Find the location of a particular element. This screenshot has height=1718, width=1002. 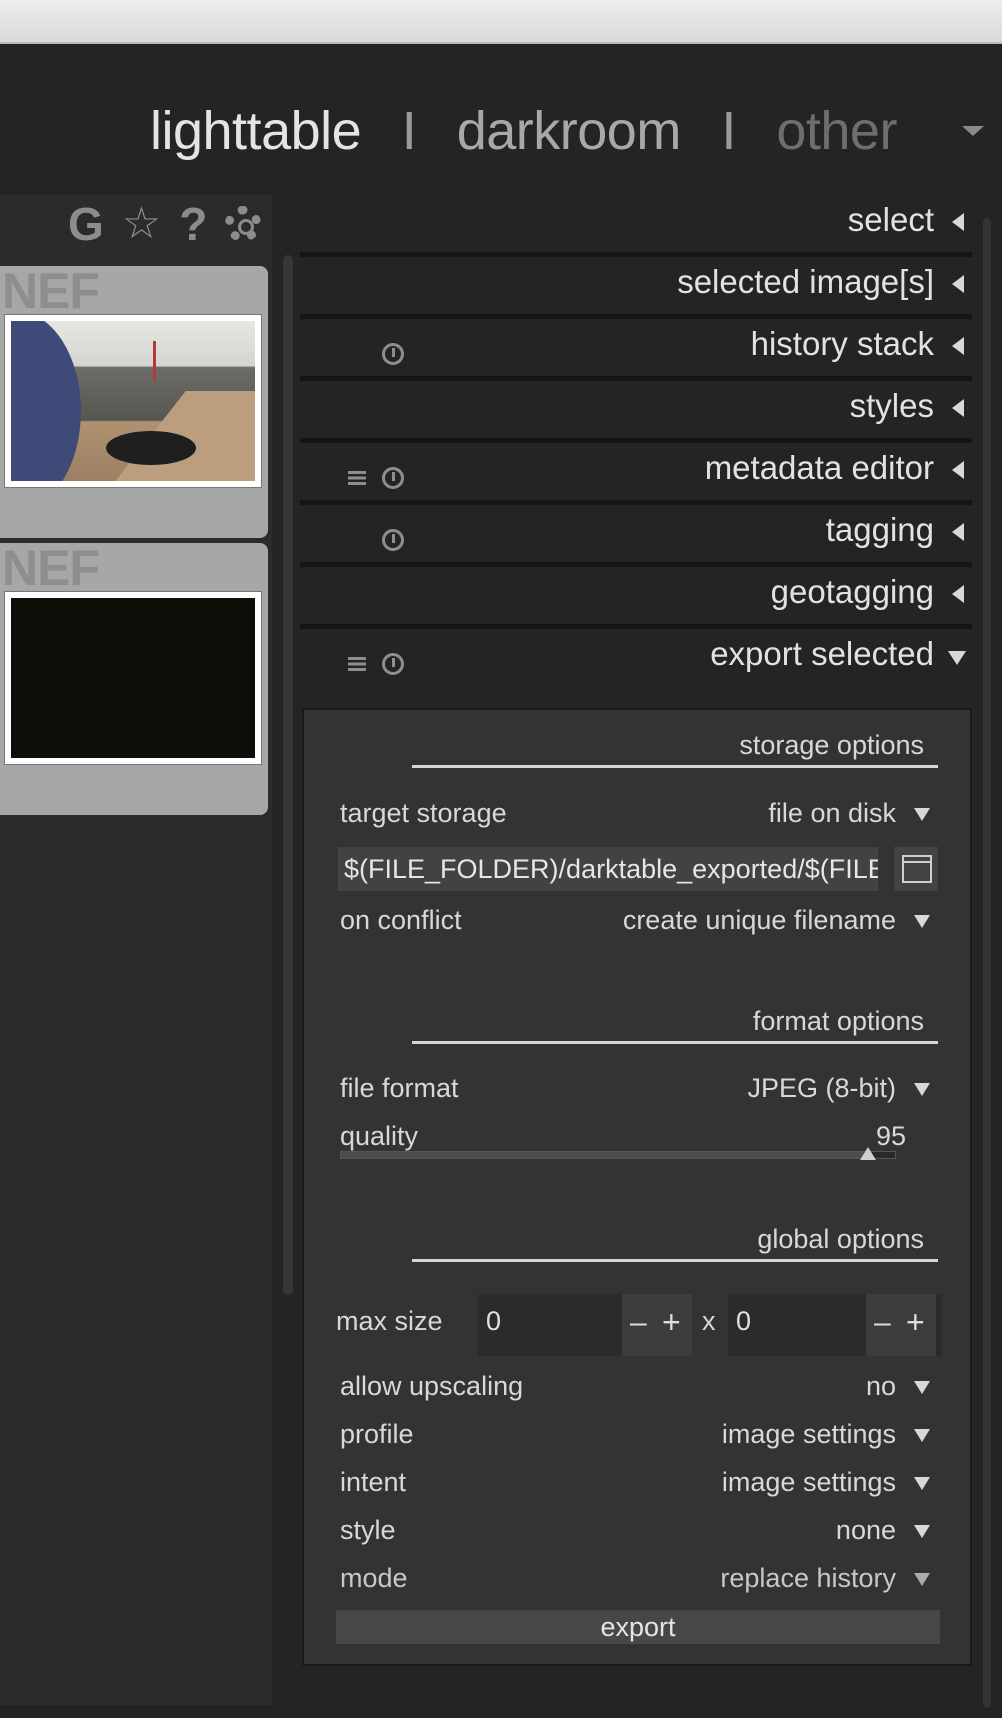

combobox-label: style is located at coordinates (368, 1530).